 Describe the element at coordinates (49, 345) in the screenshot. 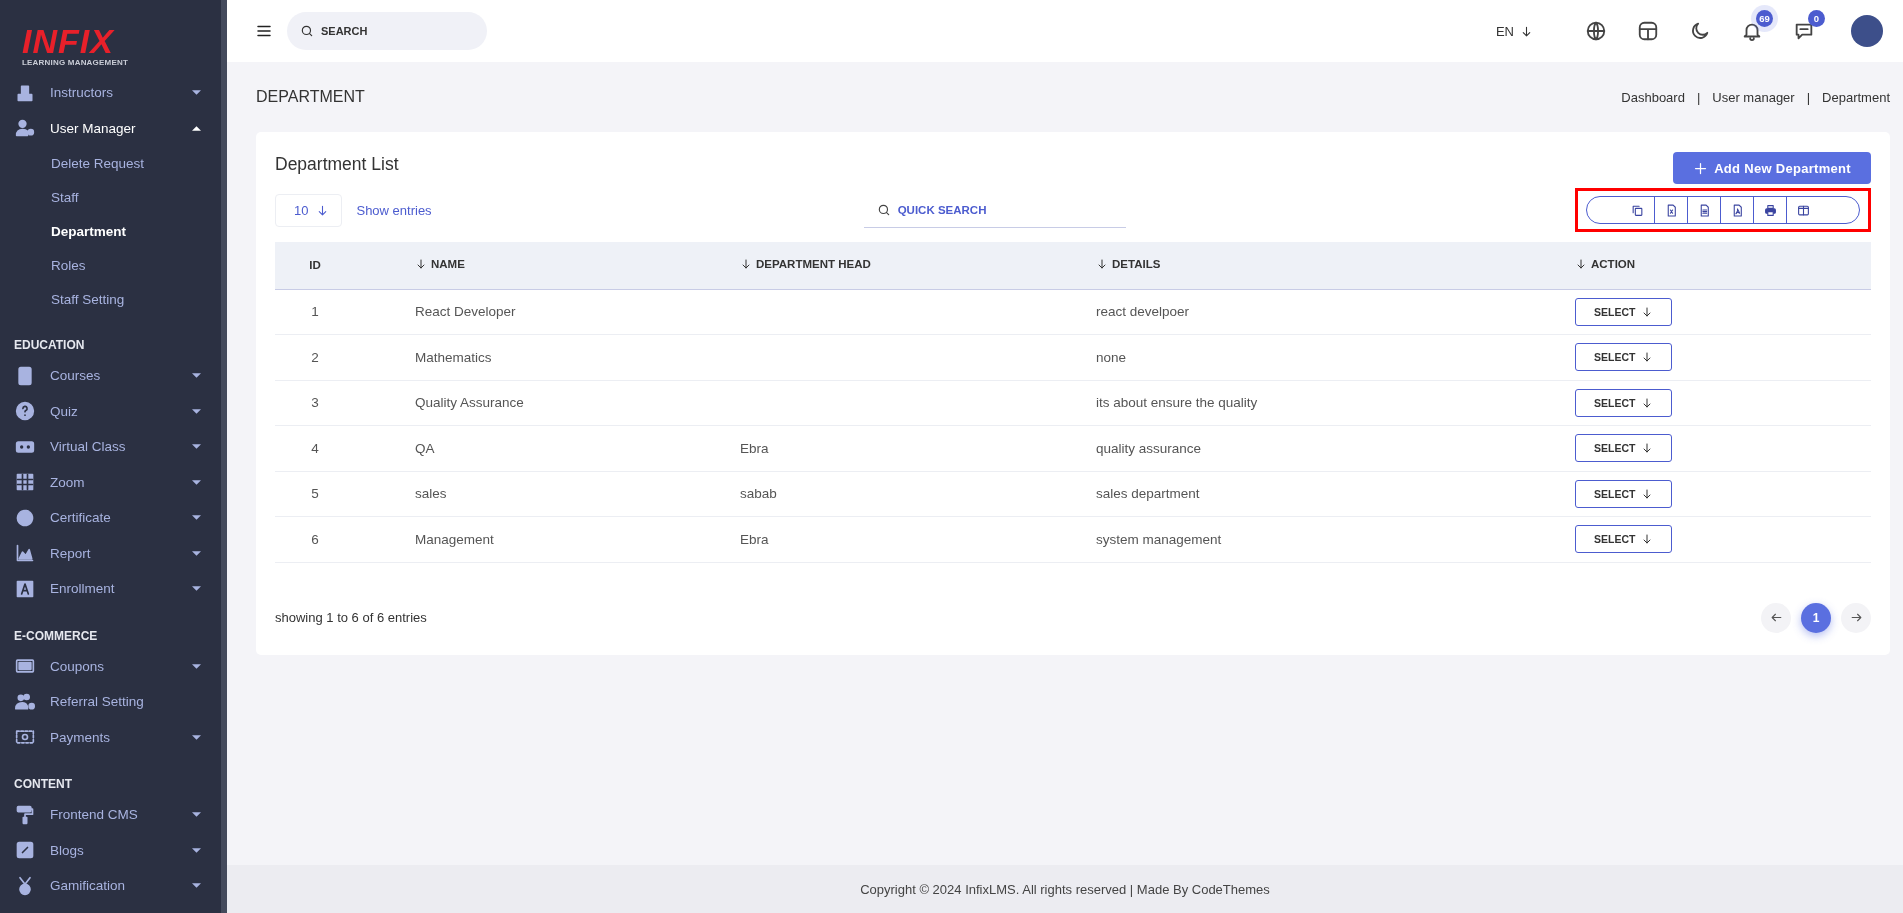

I see `section-heading: EDUCATION` at that location.